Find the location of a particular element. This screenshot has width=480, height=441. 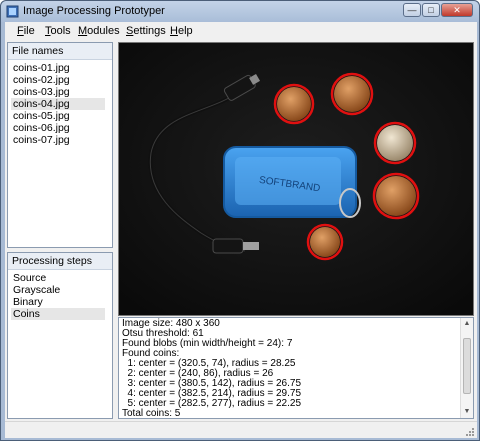

file-item: coins-07.jpg is located at coordinates (58, 140).